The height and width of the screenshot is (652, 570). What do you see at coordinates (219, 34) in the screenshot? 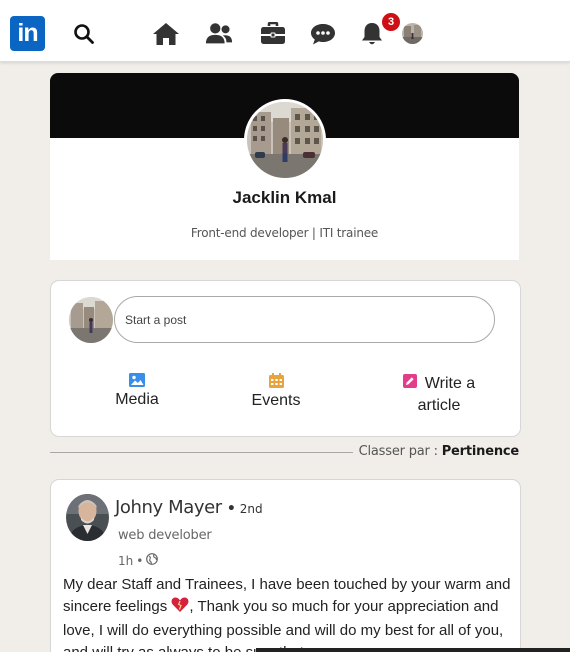
I see `people-icon` at bounding box center [219, 34].